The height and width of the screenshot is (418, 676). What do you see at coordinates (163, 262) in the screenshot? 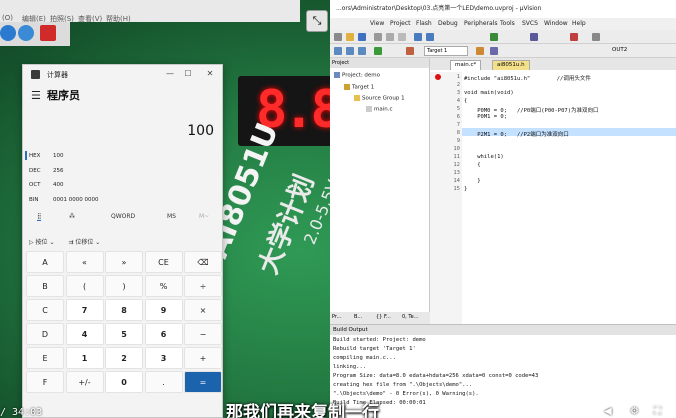
I see `key-0-3: CE` at bounding box center [163, 262].